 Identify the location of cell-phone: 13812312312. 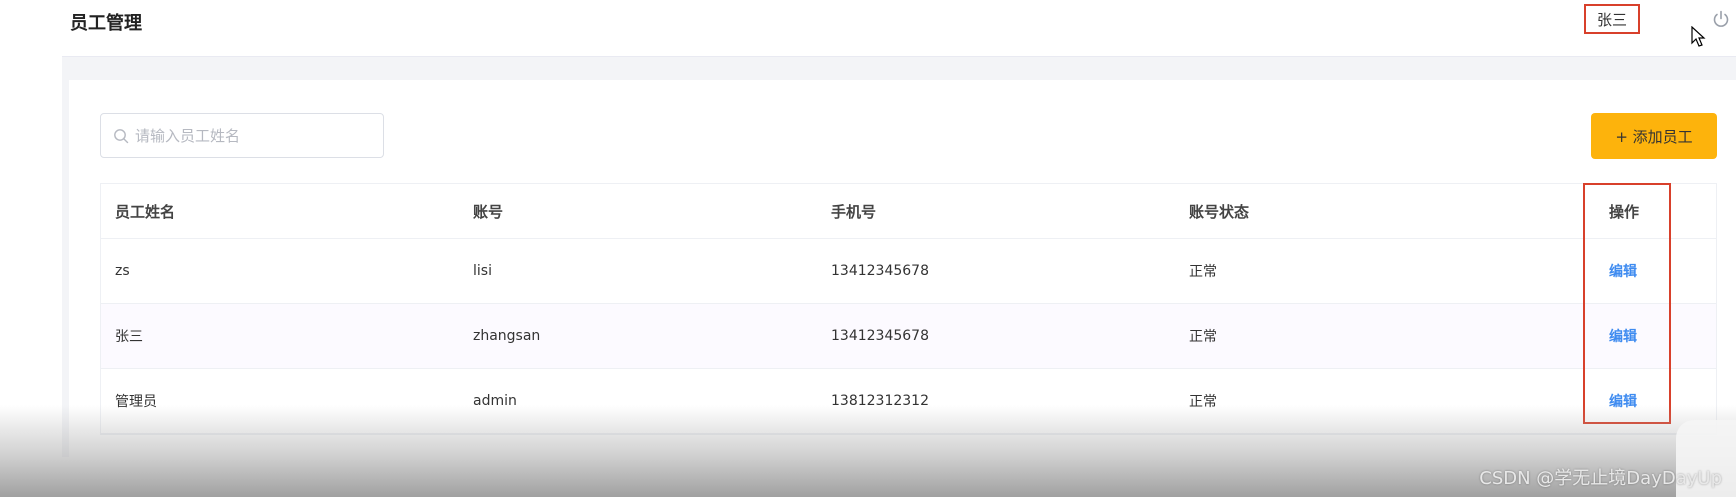
(880, 401).